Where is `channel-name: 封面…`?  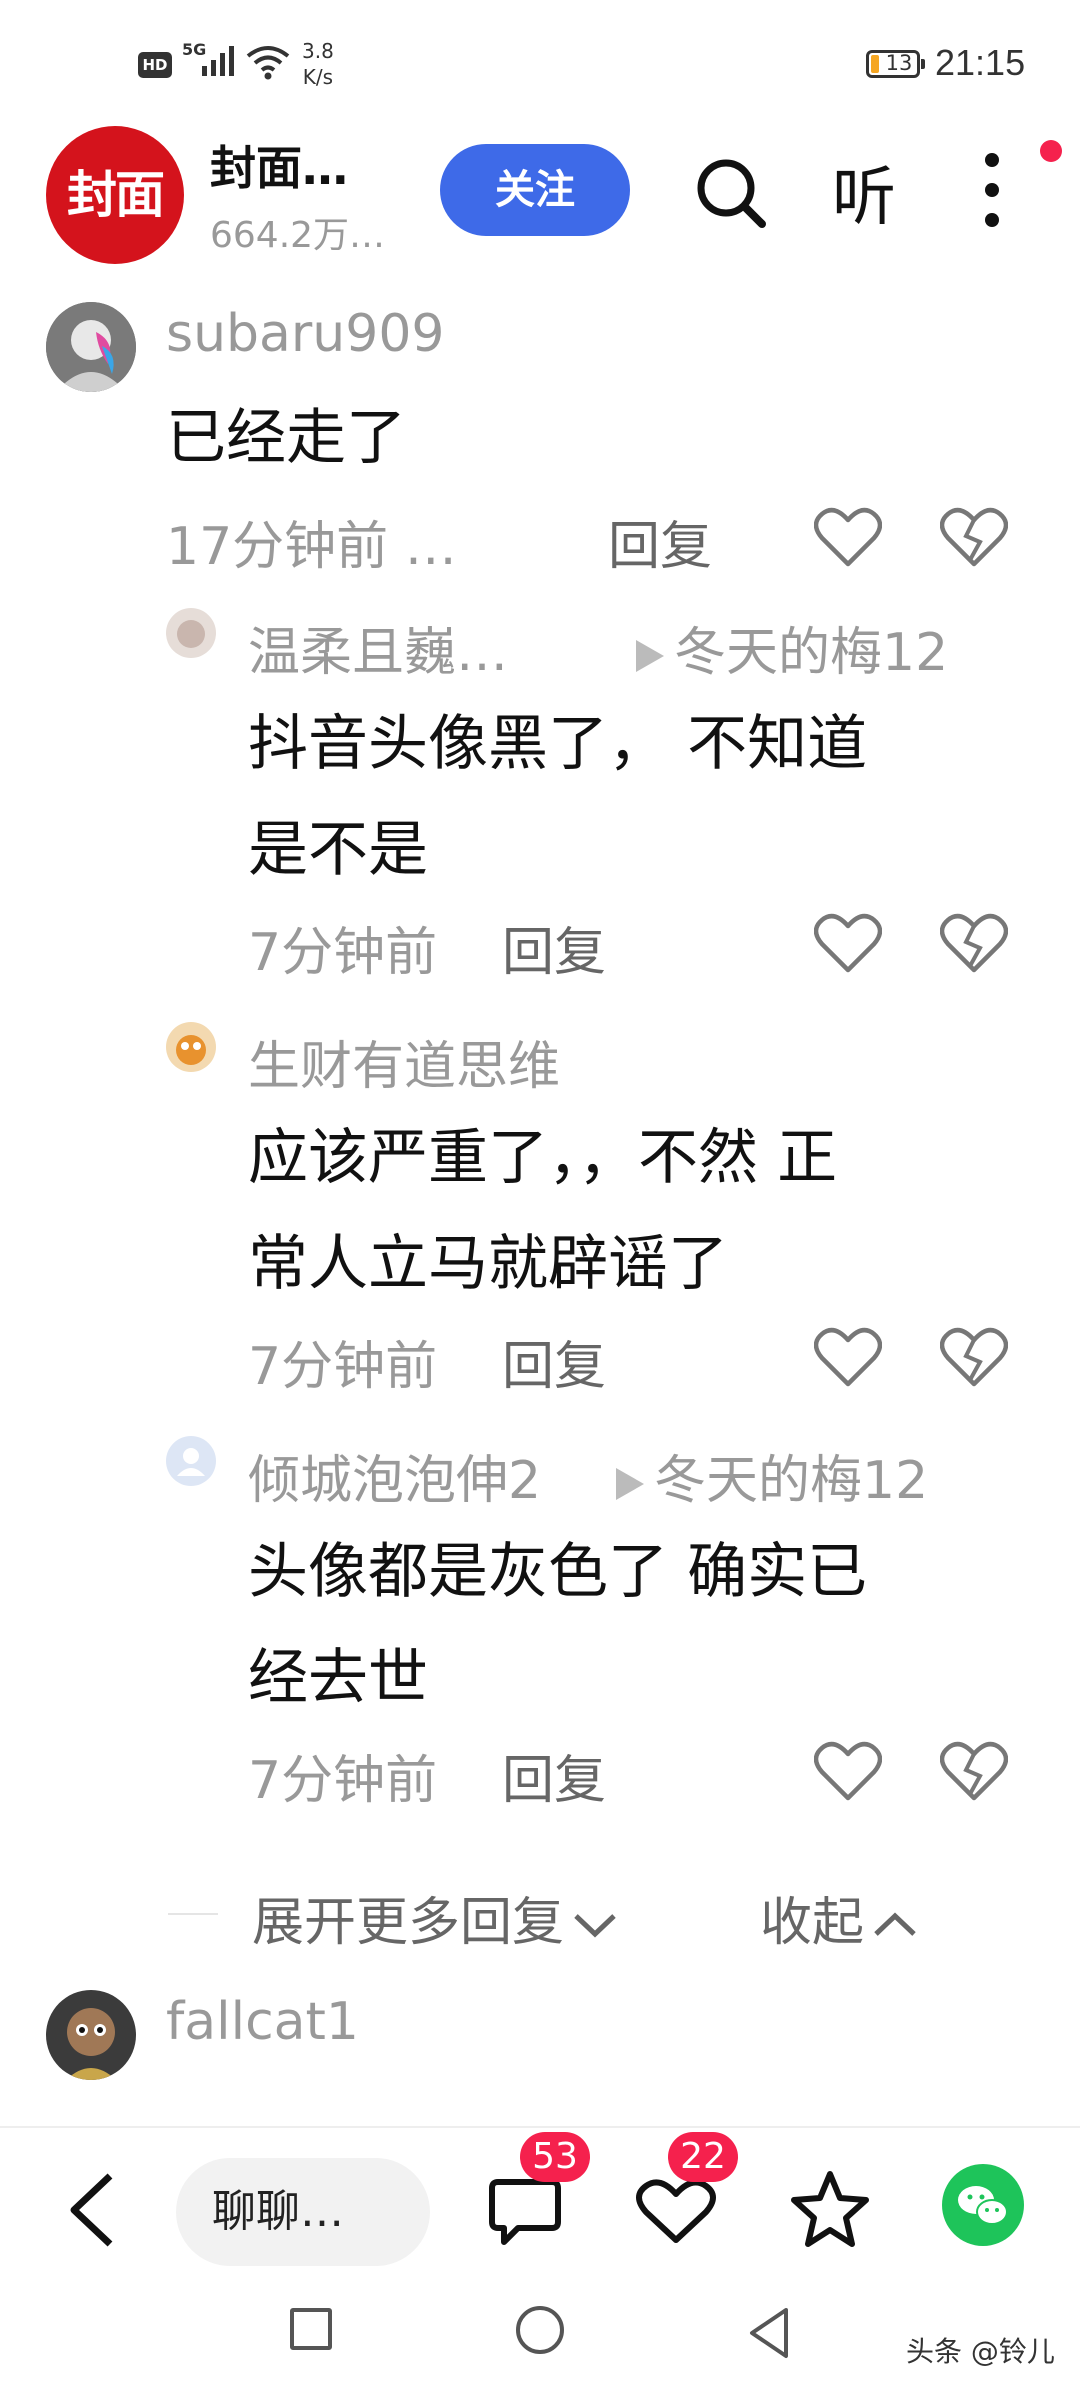
channel-name: 封面… is located at coordinates (279, 165).